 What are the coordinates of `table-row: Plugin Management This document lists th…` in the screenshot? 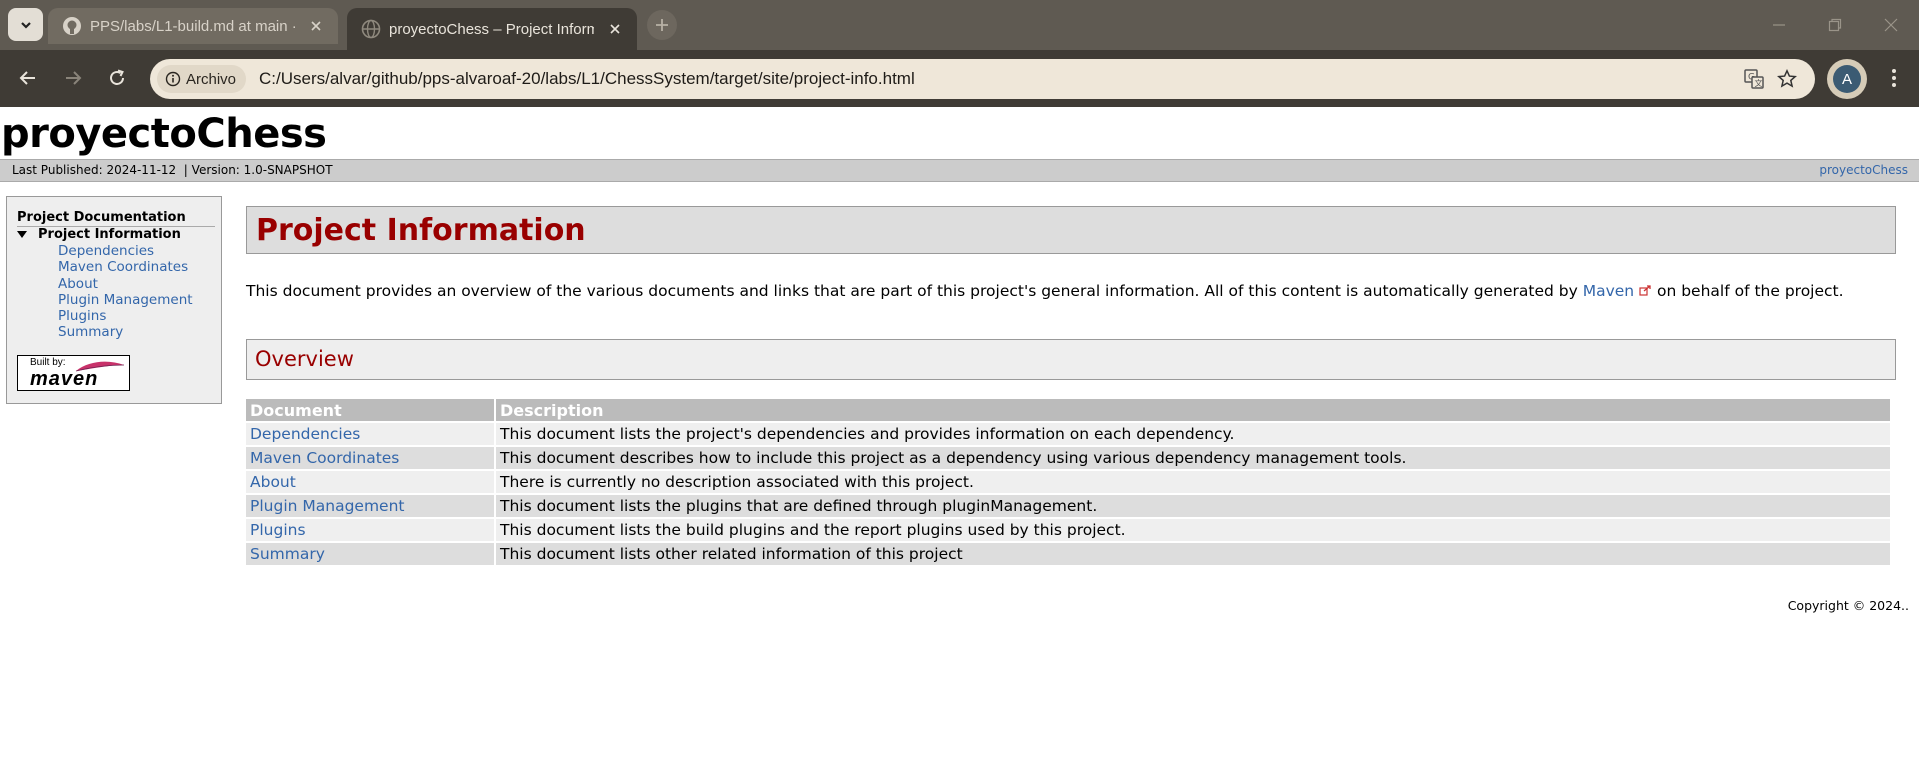 It's located at (1068, 506).